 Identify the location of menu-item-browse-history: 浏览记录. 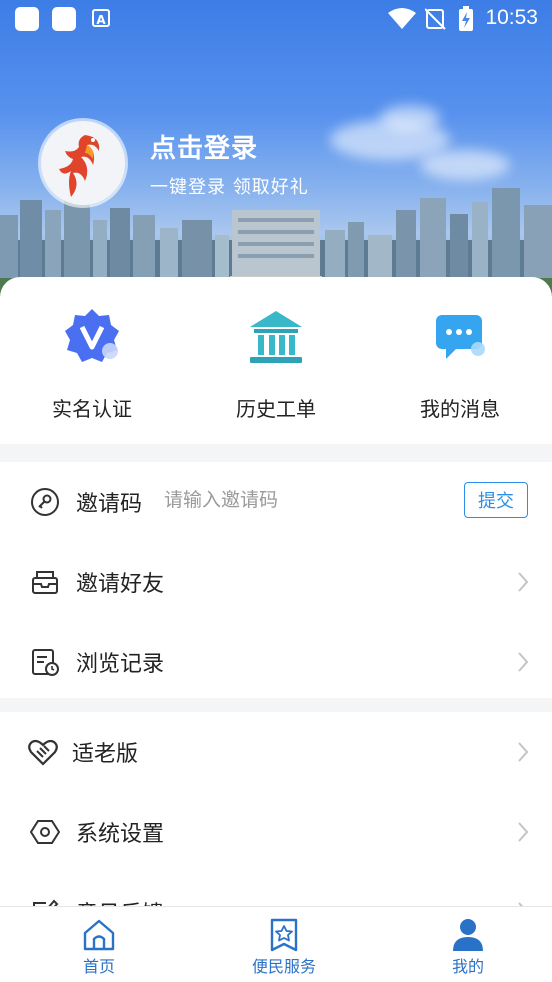
(276, 662).